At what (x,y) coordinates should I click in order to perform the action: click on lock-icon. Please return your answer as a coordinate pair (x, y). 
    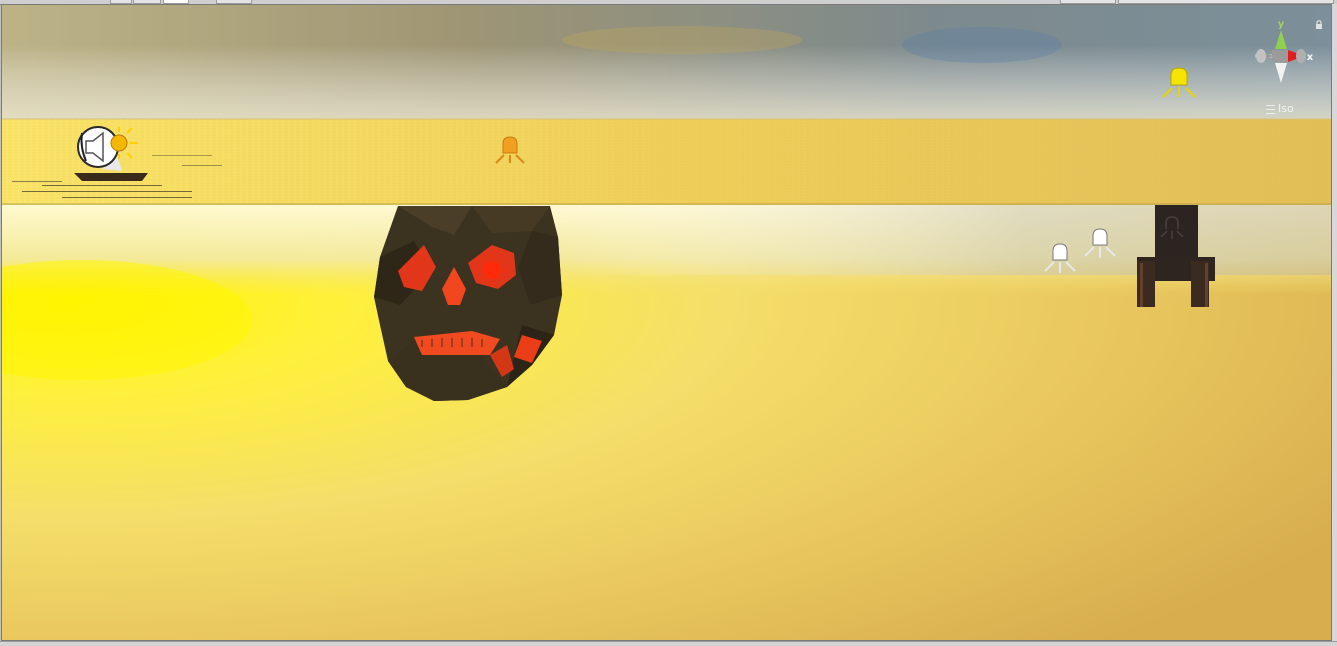
    Looking at the image, I should click on (1319, 25).